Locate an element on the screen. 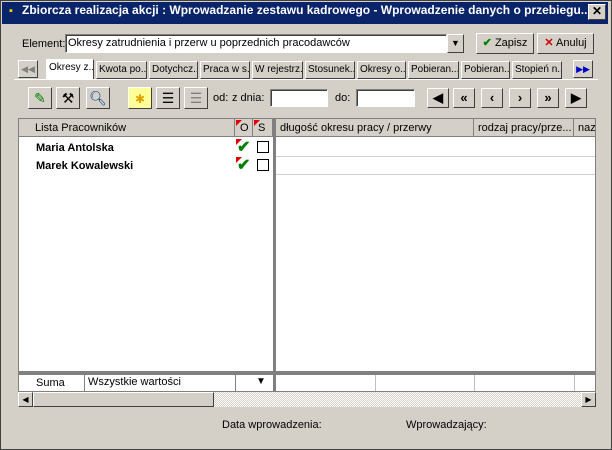  cancel-button: ✕ Anuluj is located at coordinates (565, 43).